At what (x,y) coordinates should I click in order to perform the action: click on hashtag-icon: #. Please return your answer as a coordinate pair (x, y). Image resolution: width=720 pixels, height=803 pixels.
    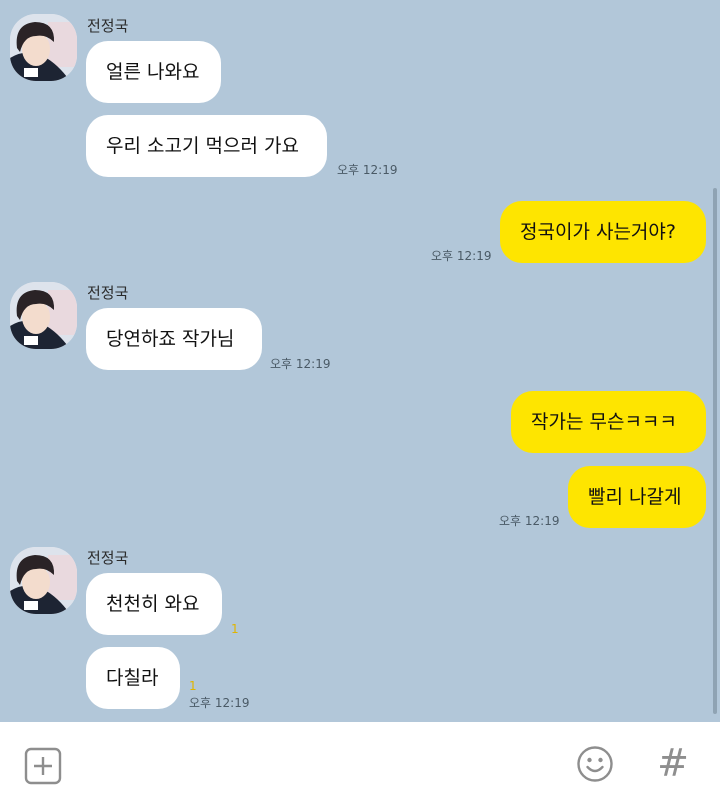
    Looking at the image, I should click on (673, 763).